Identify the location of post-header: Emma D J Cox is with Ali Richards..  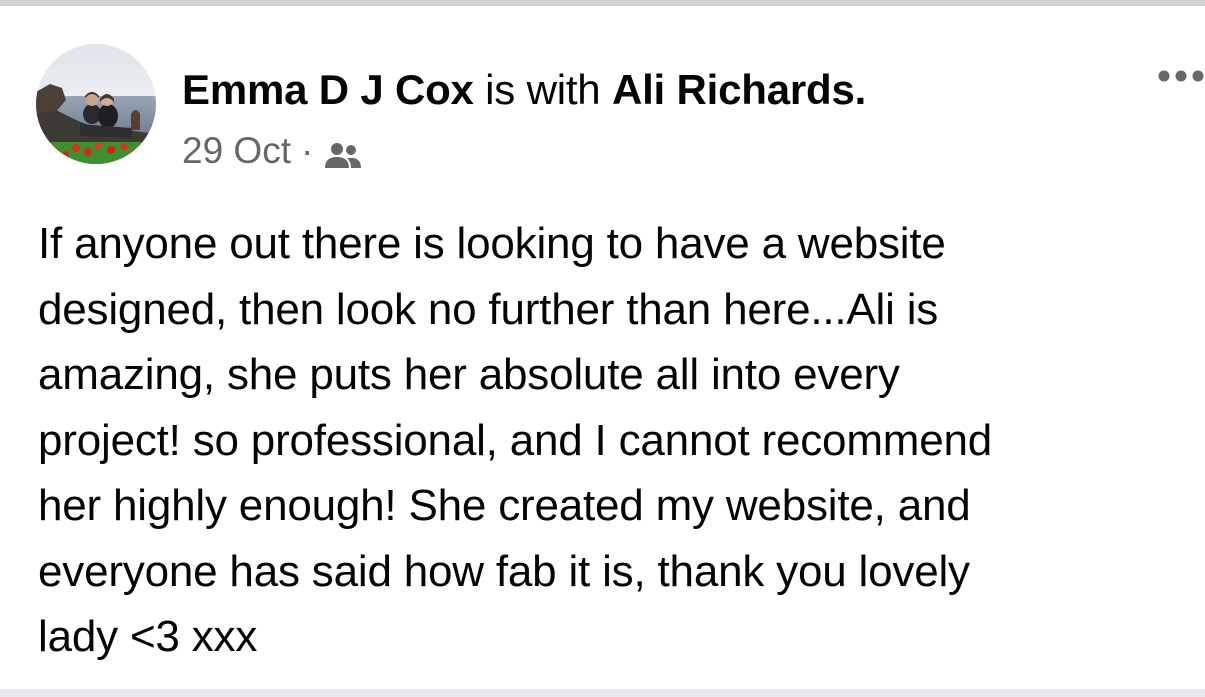
(524, 90).